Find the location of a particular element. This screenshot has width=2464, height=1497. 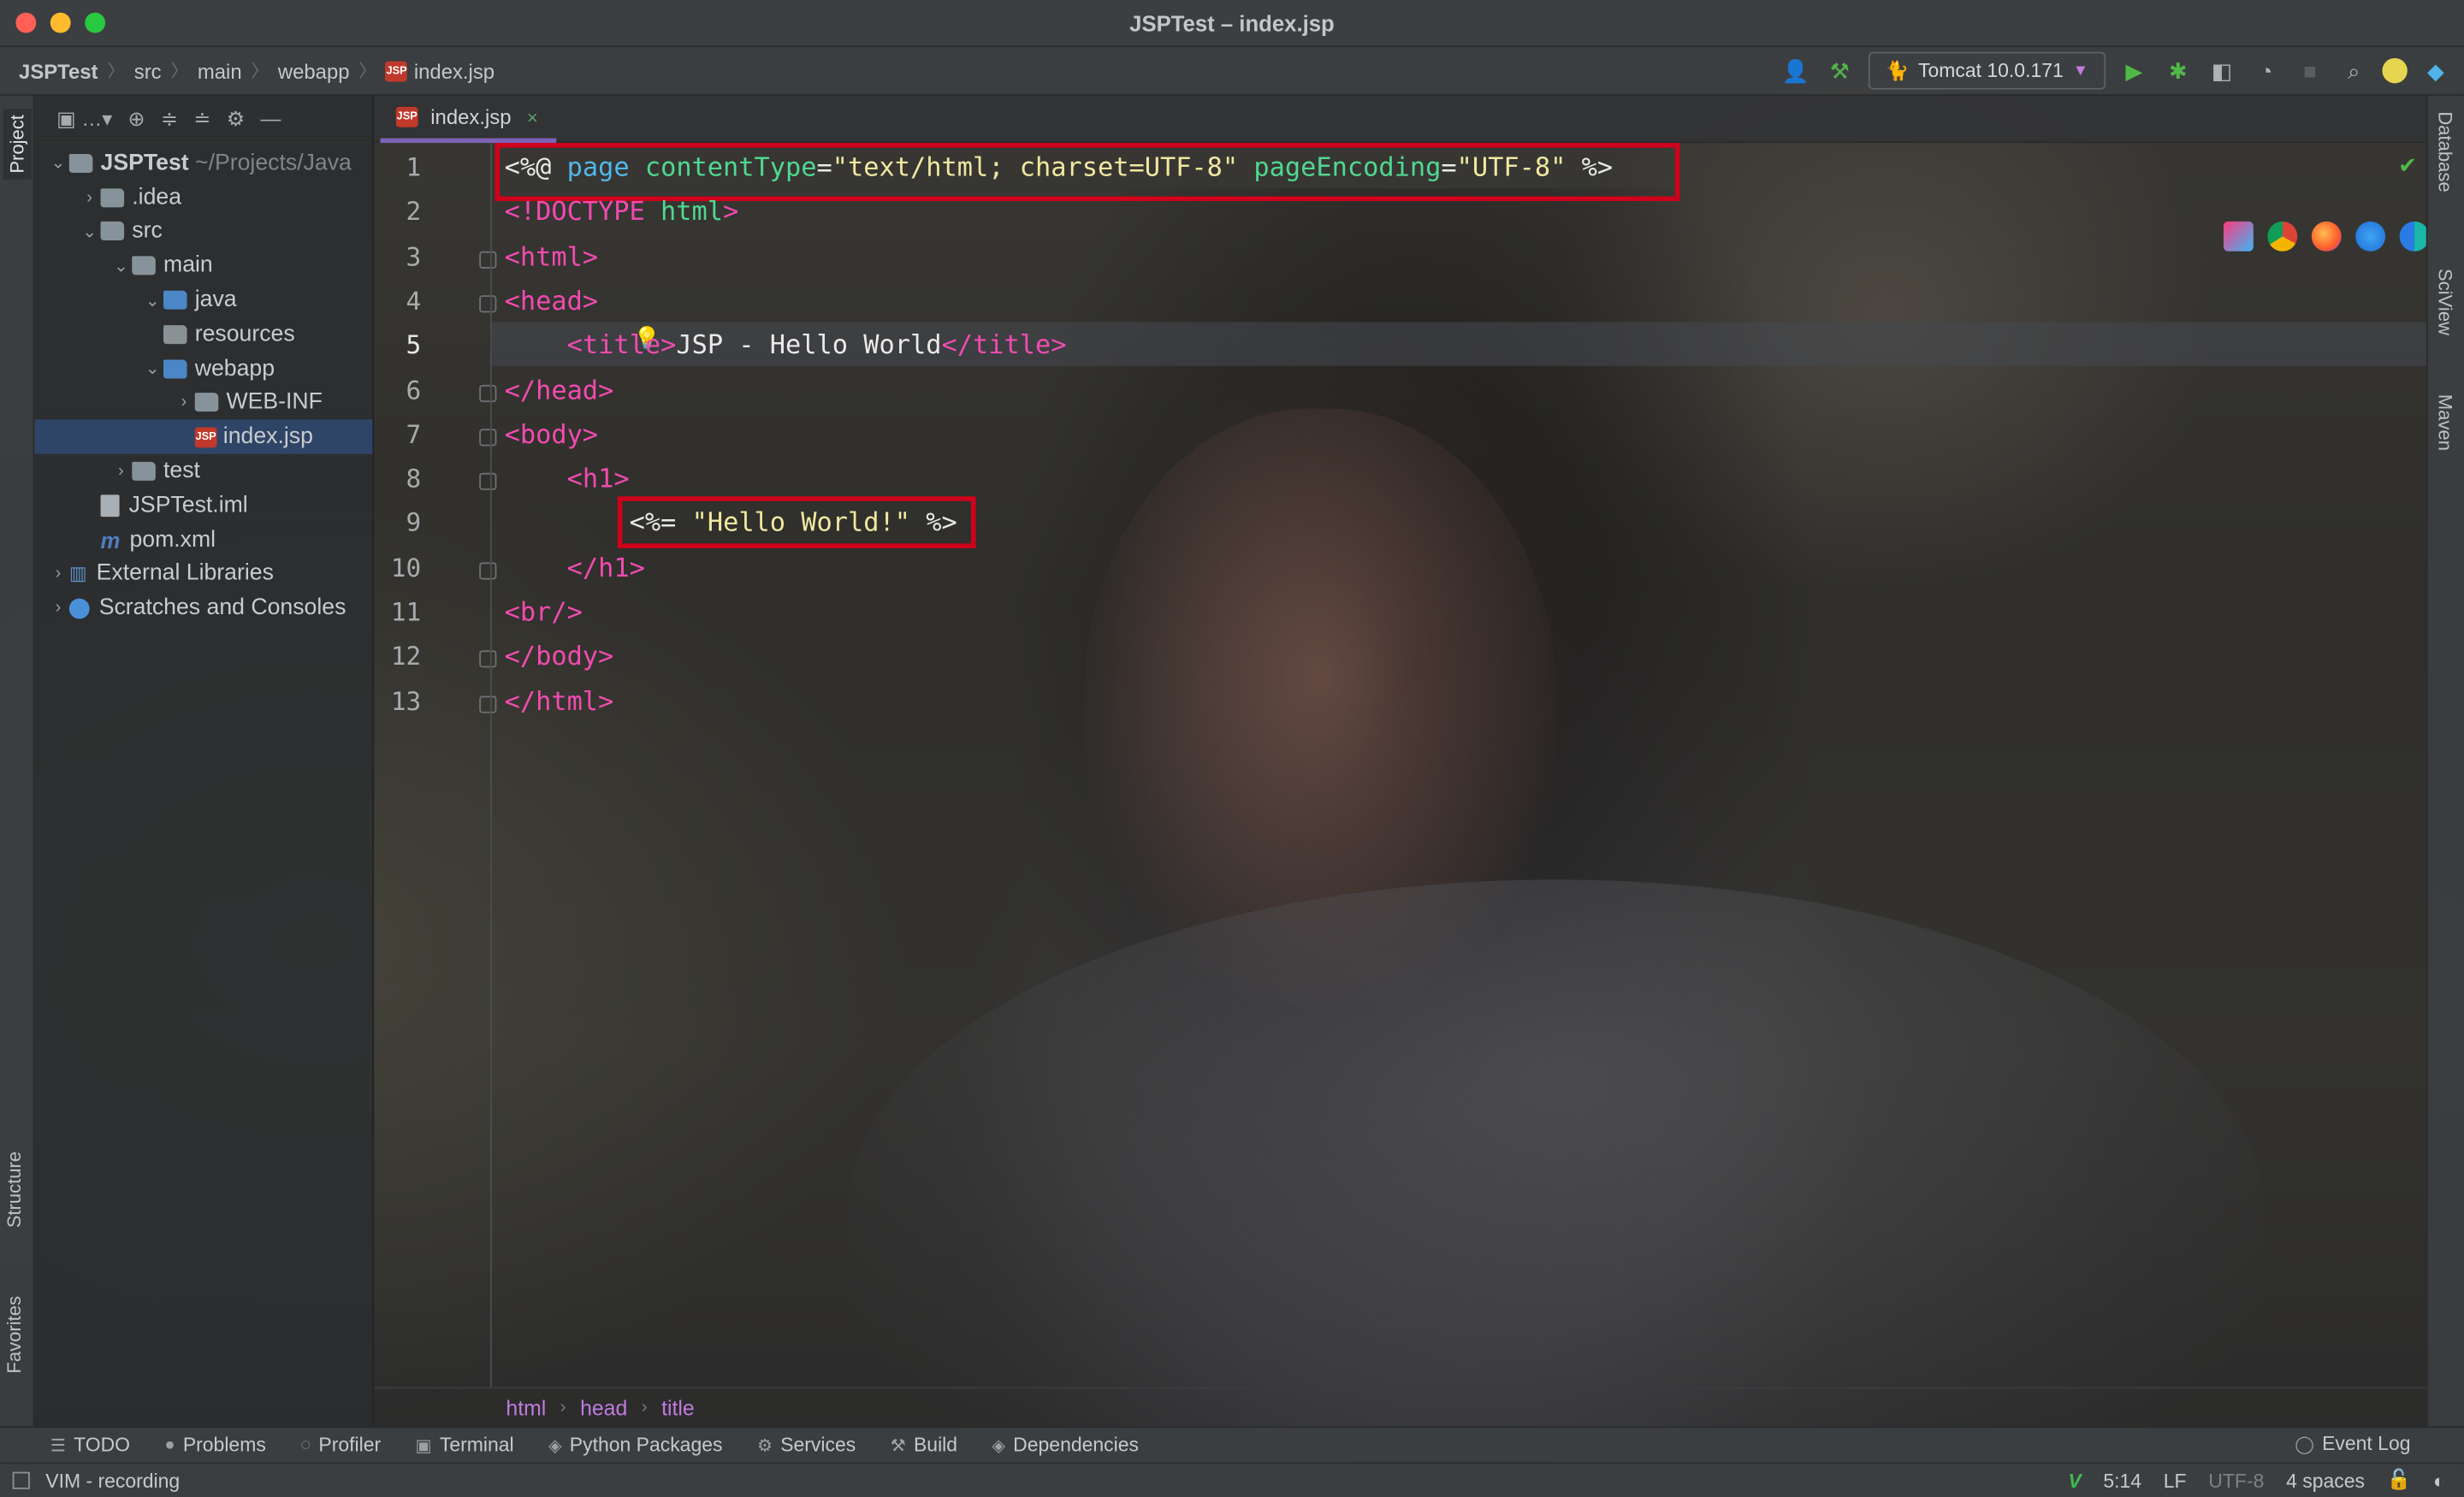

expand-all-icon: ≑ is located at coordinates (169, 118).